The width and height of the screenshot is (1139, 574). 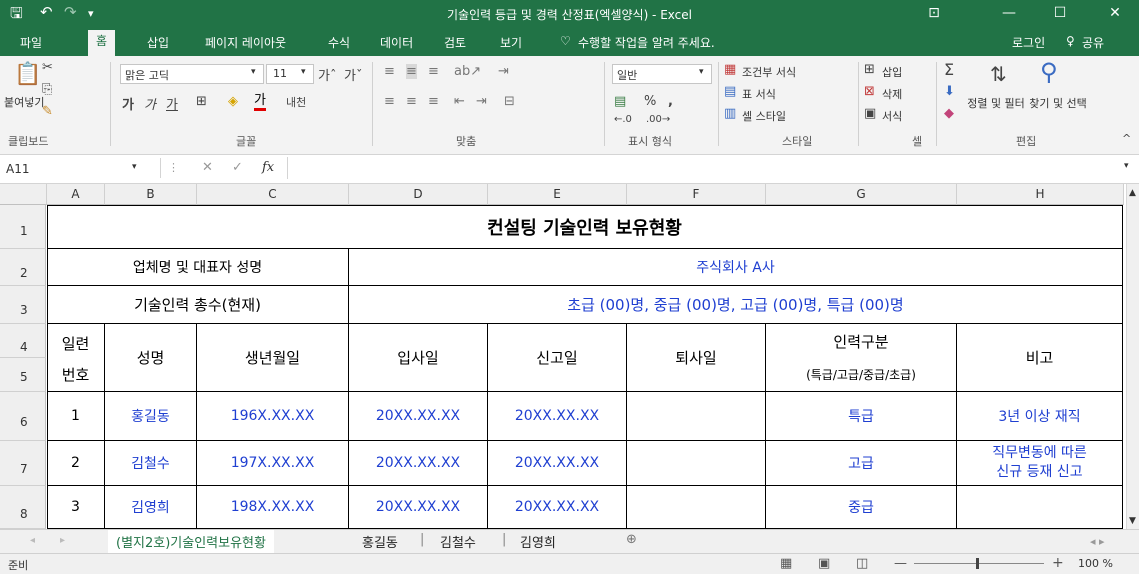 What do you see at coordinates (455, 42) in the screenshot?
I see `tab-review: 검토` at bounding box center [455, 42].